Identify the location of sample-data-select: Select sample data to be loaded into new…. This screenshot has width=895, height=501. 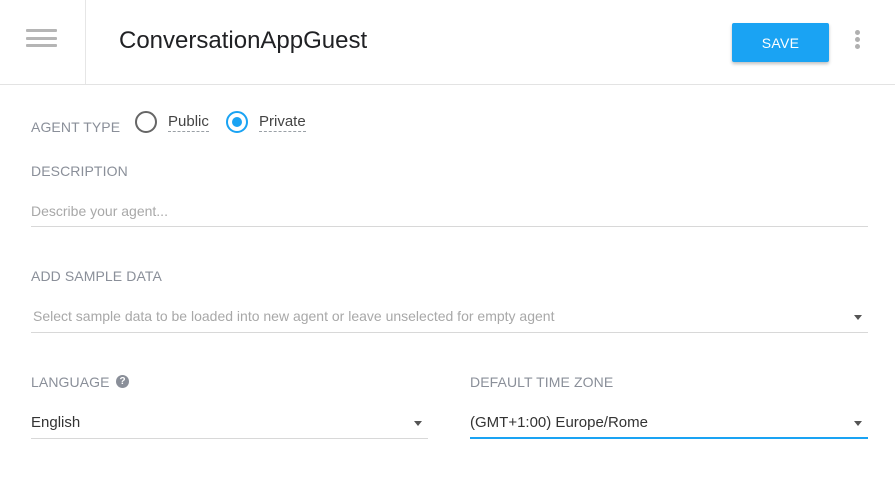
(449, 319).